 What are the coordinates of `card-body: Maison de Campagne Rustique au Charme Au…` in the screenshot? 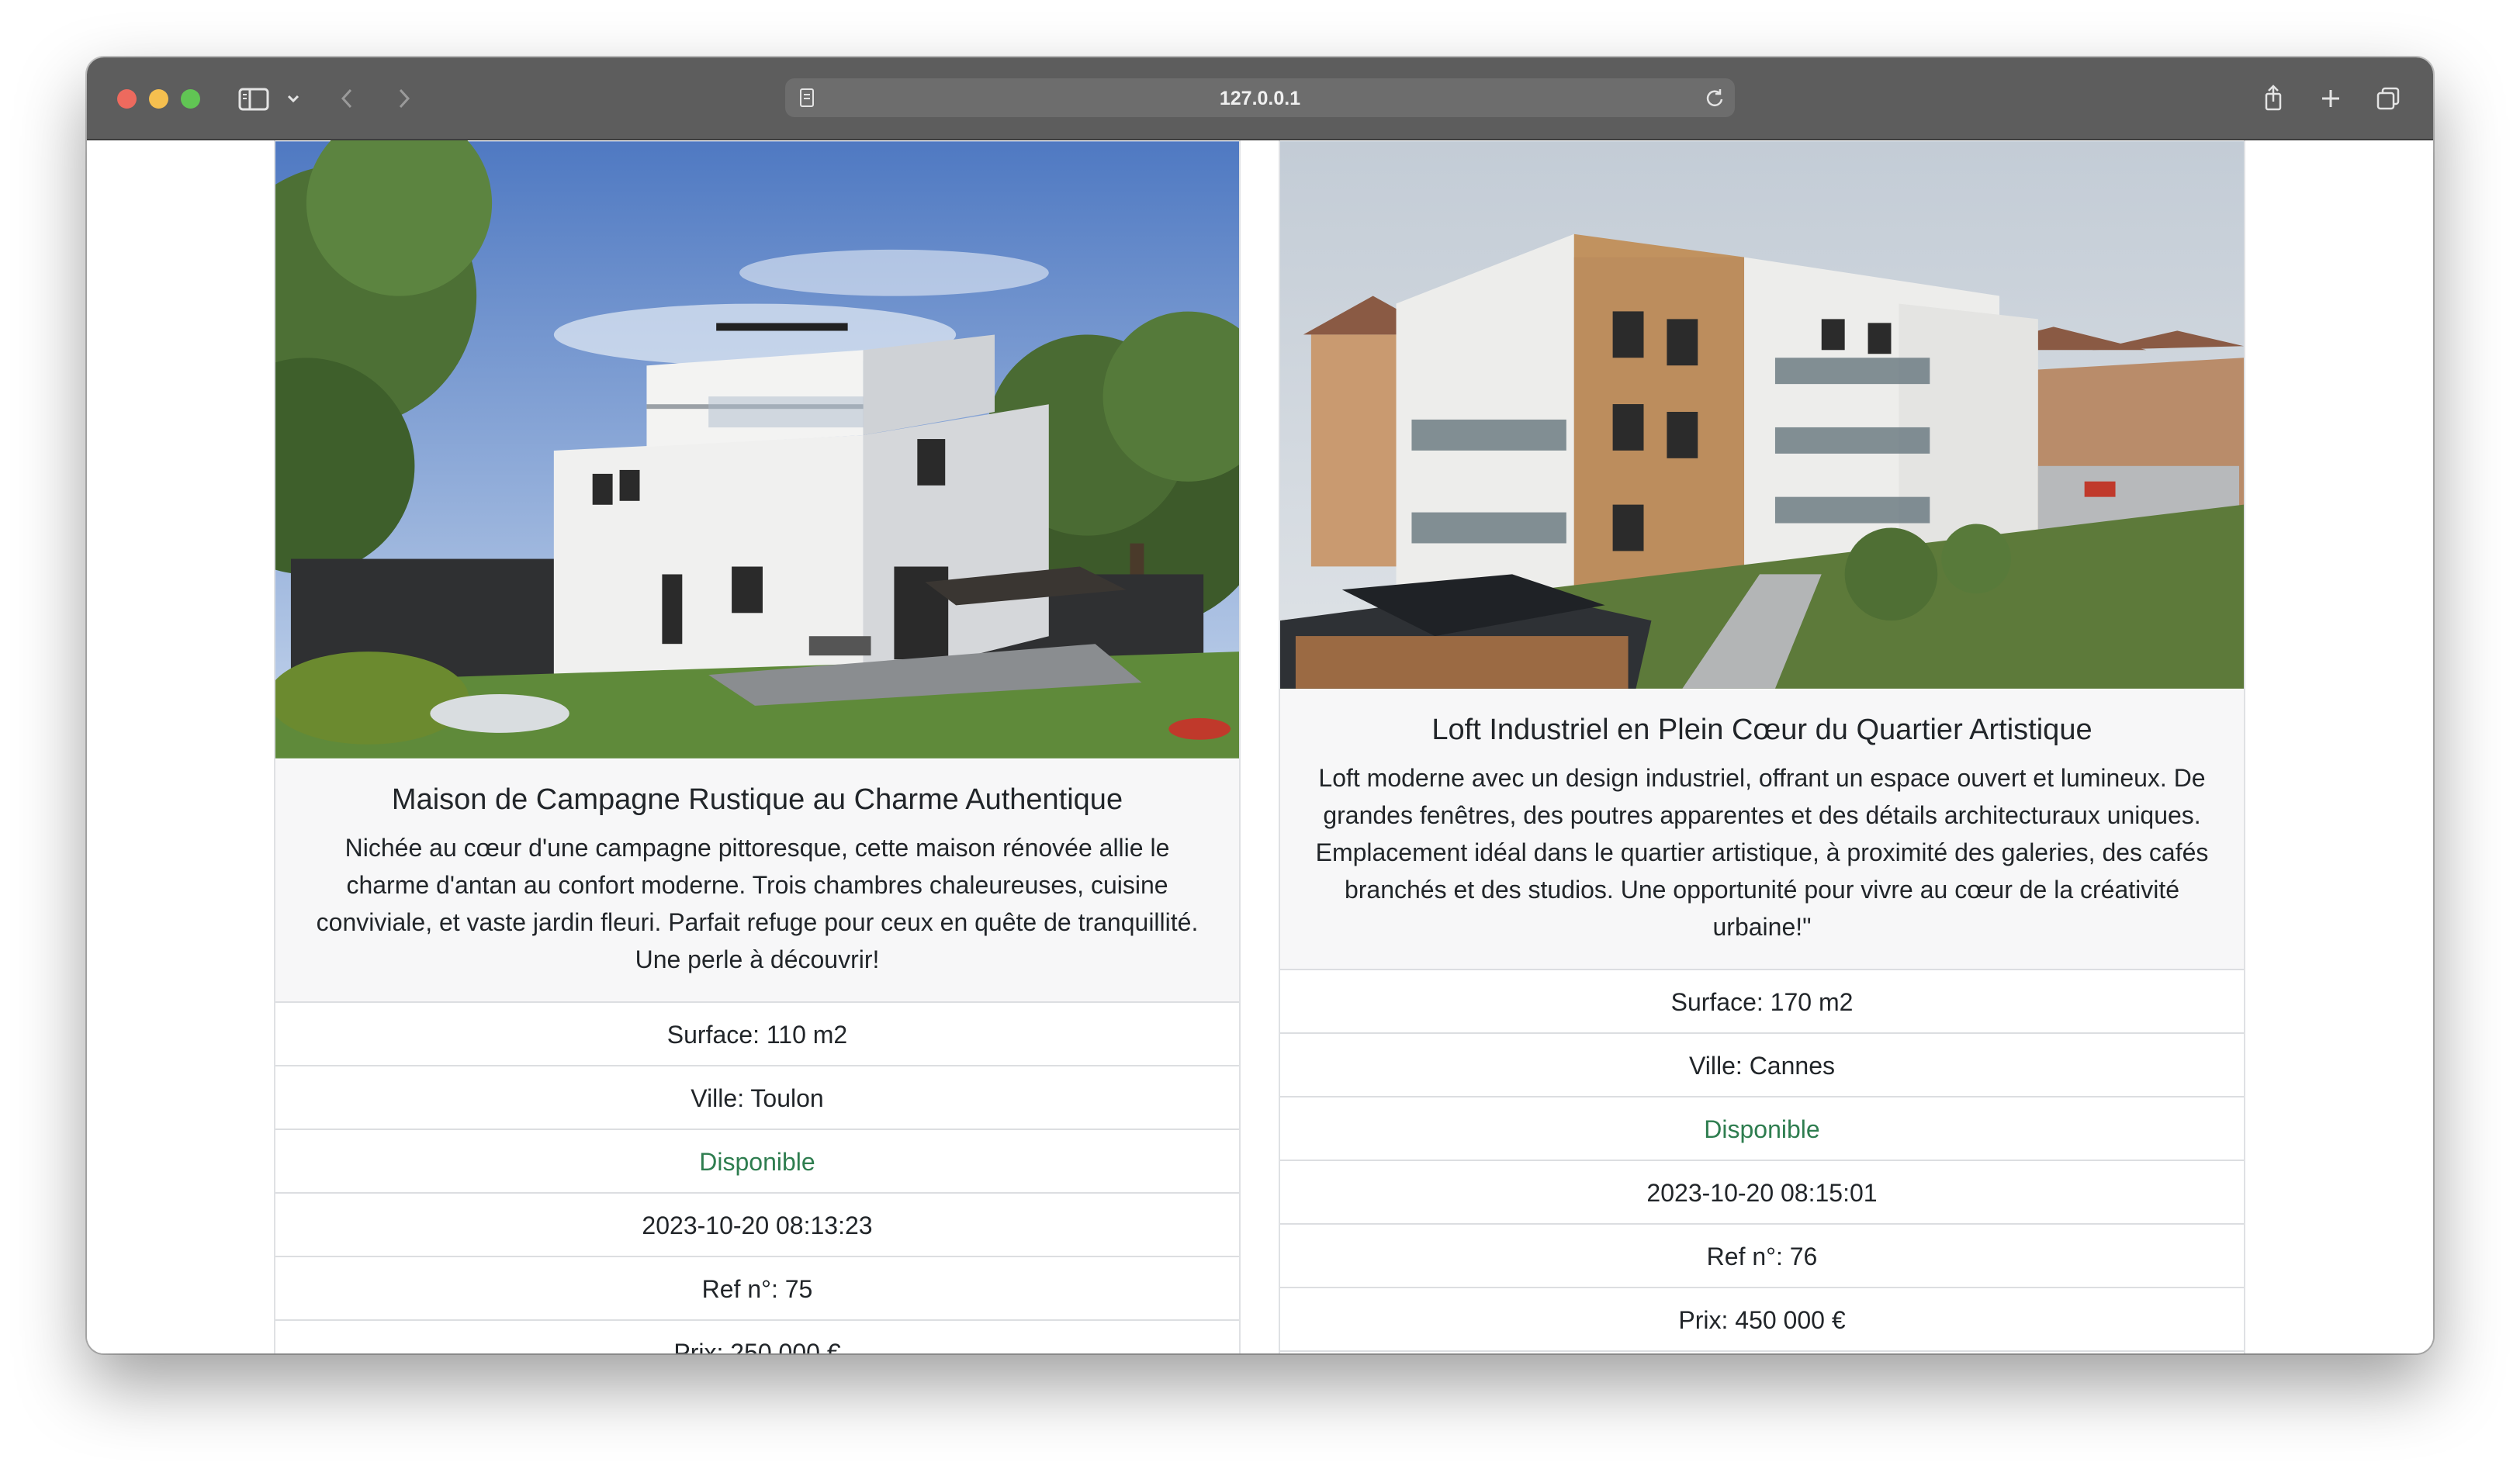 It's located at (757, 881).